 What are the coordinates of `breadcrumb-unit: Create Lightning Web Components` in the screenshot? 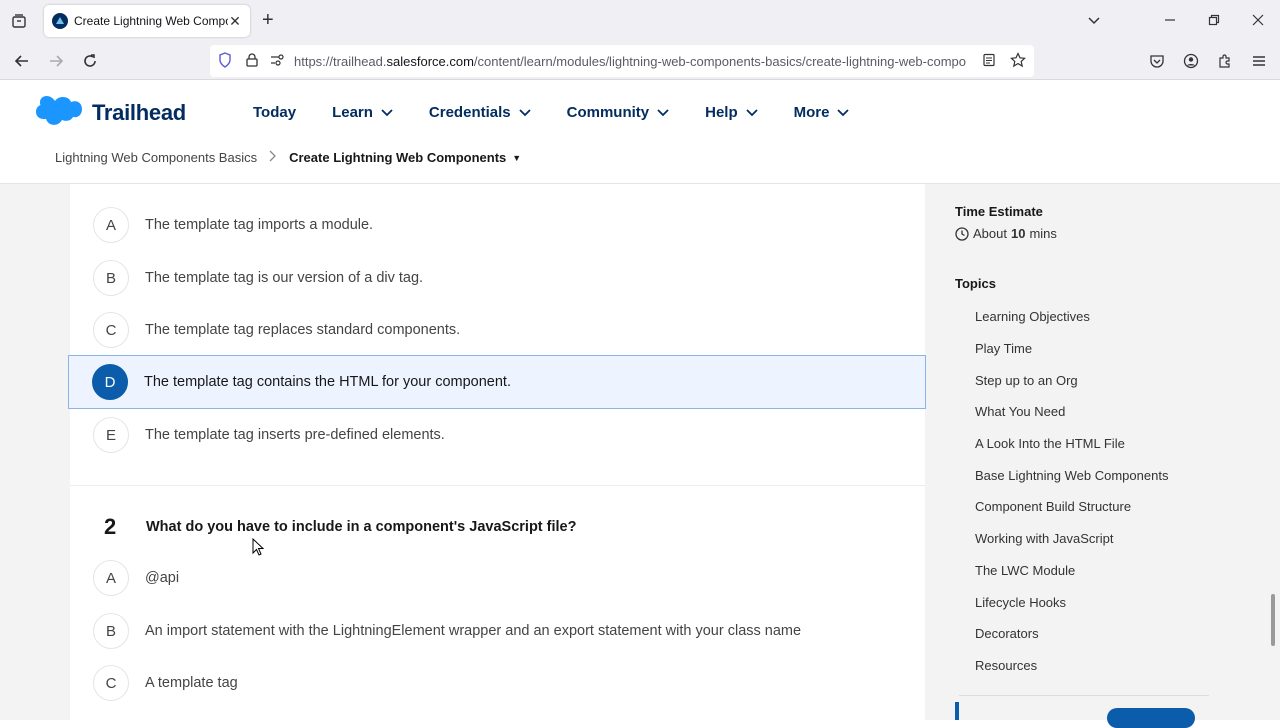 It's located at (397, 157).